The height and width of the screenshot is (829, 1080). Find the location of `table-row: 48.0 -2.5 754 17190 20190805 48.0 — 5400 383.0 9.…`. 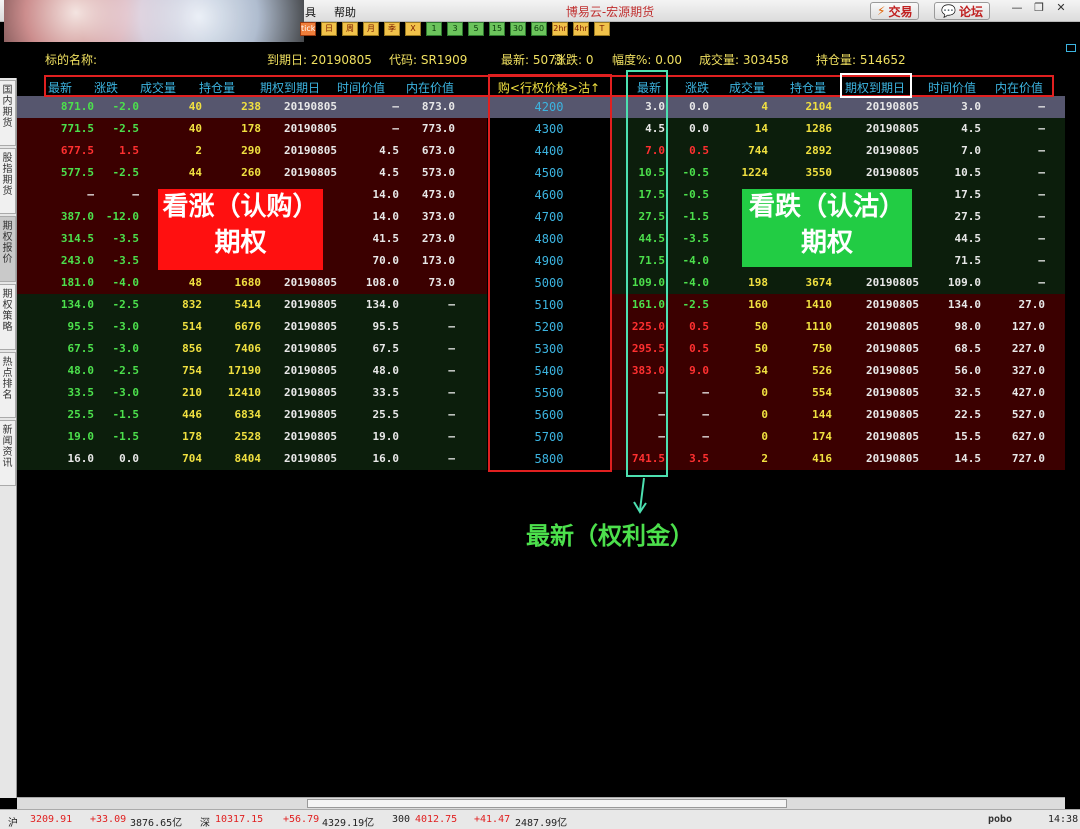

table-row: 48.0 -2.5 754 17190 20190805 48.0 — 5400 383.0 9.… is located at coordinates (541, 371).